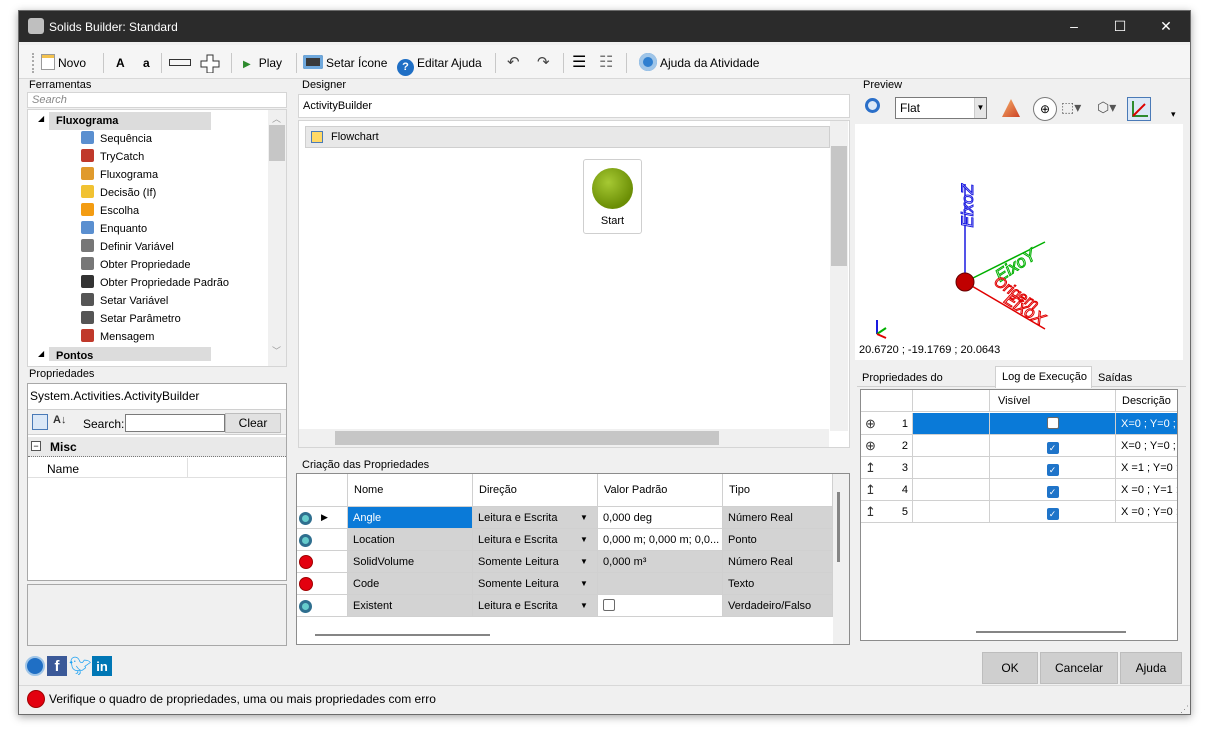 This screenshot has width=1205, height=732. What do you see at coordinates (410, 584) in the screenshot?
I see `cell-nome: Code` at bounding box center [410, 584].